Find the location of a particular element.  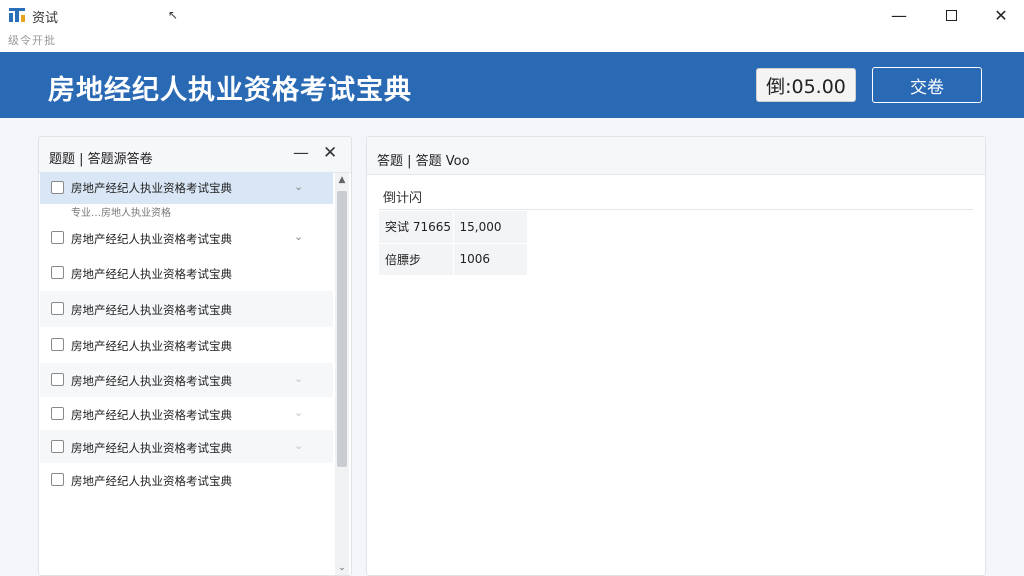

mouse-cursor-icon: ↖ is located at coordinates (173, 15).